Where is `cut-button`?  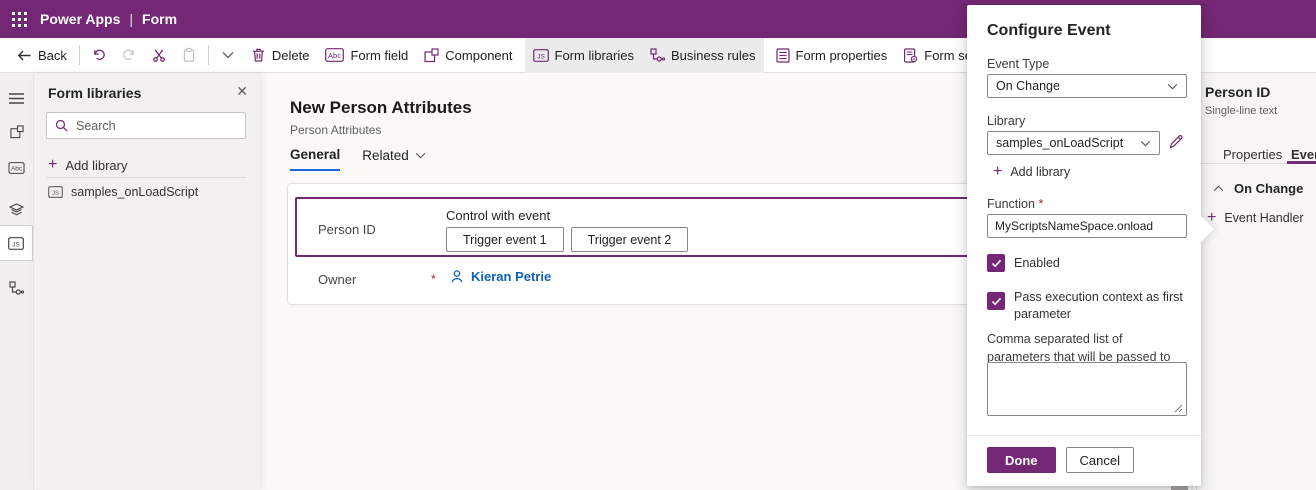
cut-button is located at coordinates (159, 55).